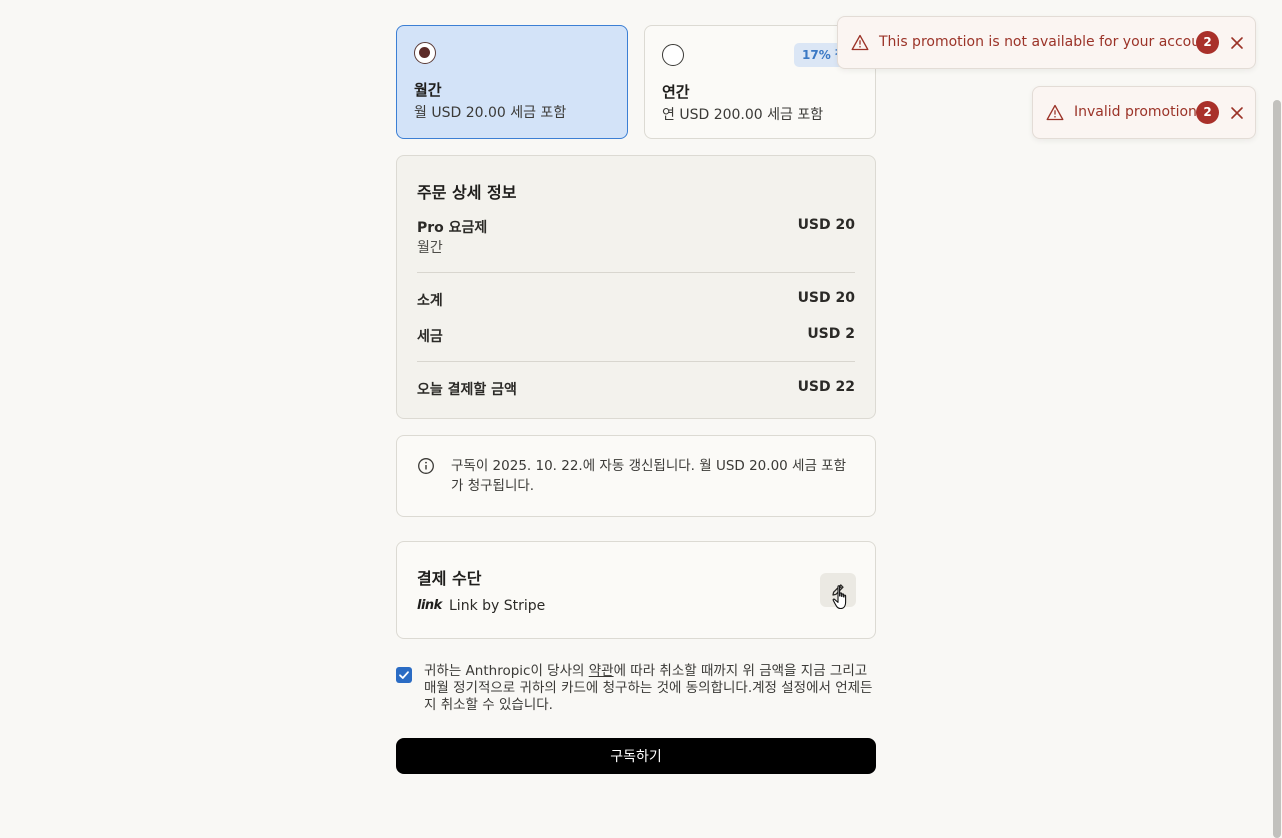 The width and height of the screenshot is (1282, 838). What do you see at coordinates (676, 92) in the screenshot?
I see `plan-name-yearly: 연간` at bounding box center [676, 92].